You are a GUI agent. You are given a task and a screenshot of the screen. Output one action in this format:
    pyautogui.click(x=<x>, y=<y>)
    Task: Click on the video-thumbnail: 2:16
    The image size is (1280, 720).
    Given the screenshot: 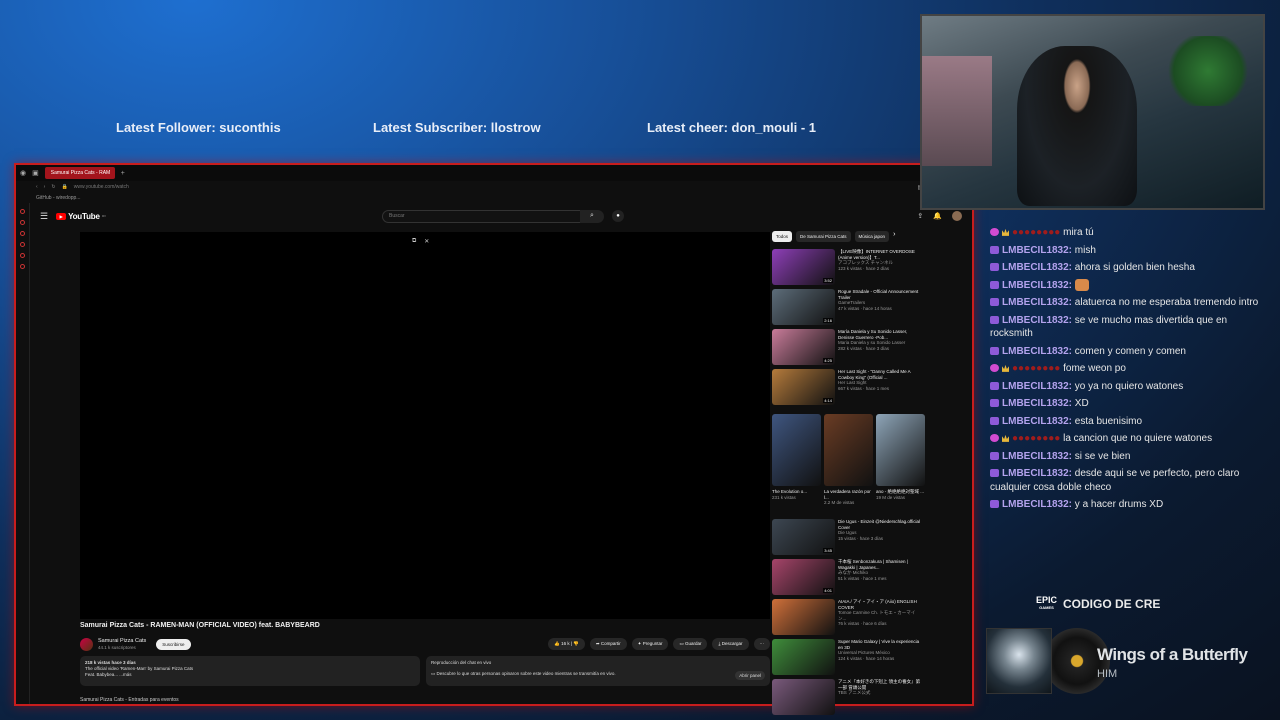 What is the action you would take?
    pyautogui.click(x=803, y=307)
    